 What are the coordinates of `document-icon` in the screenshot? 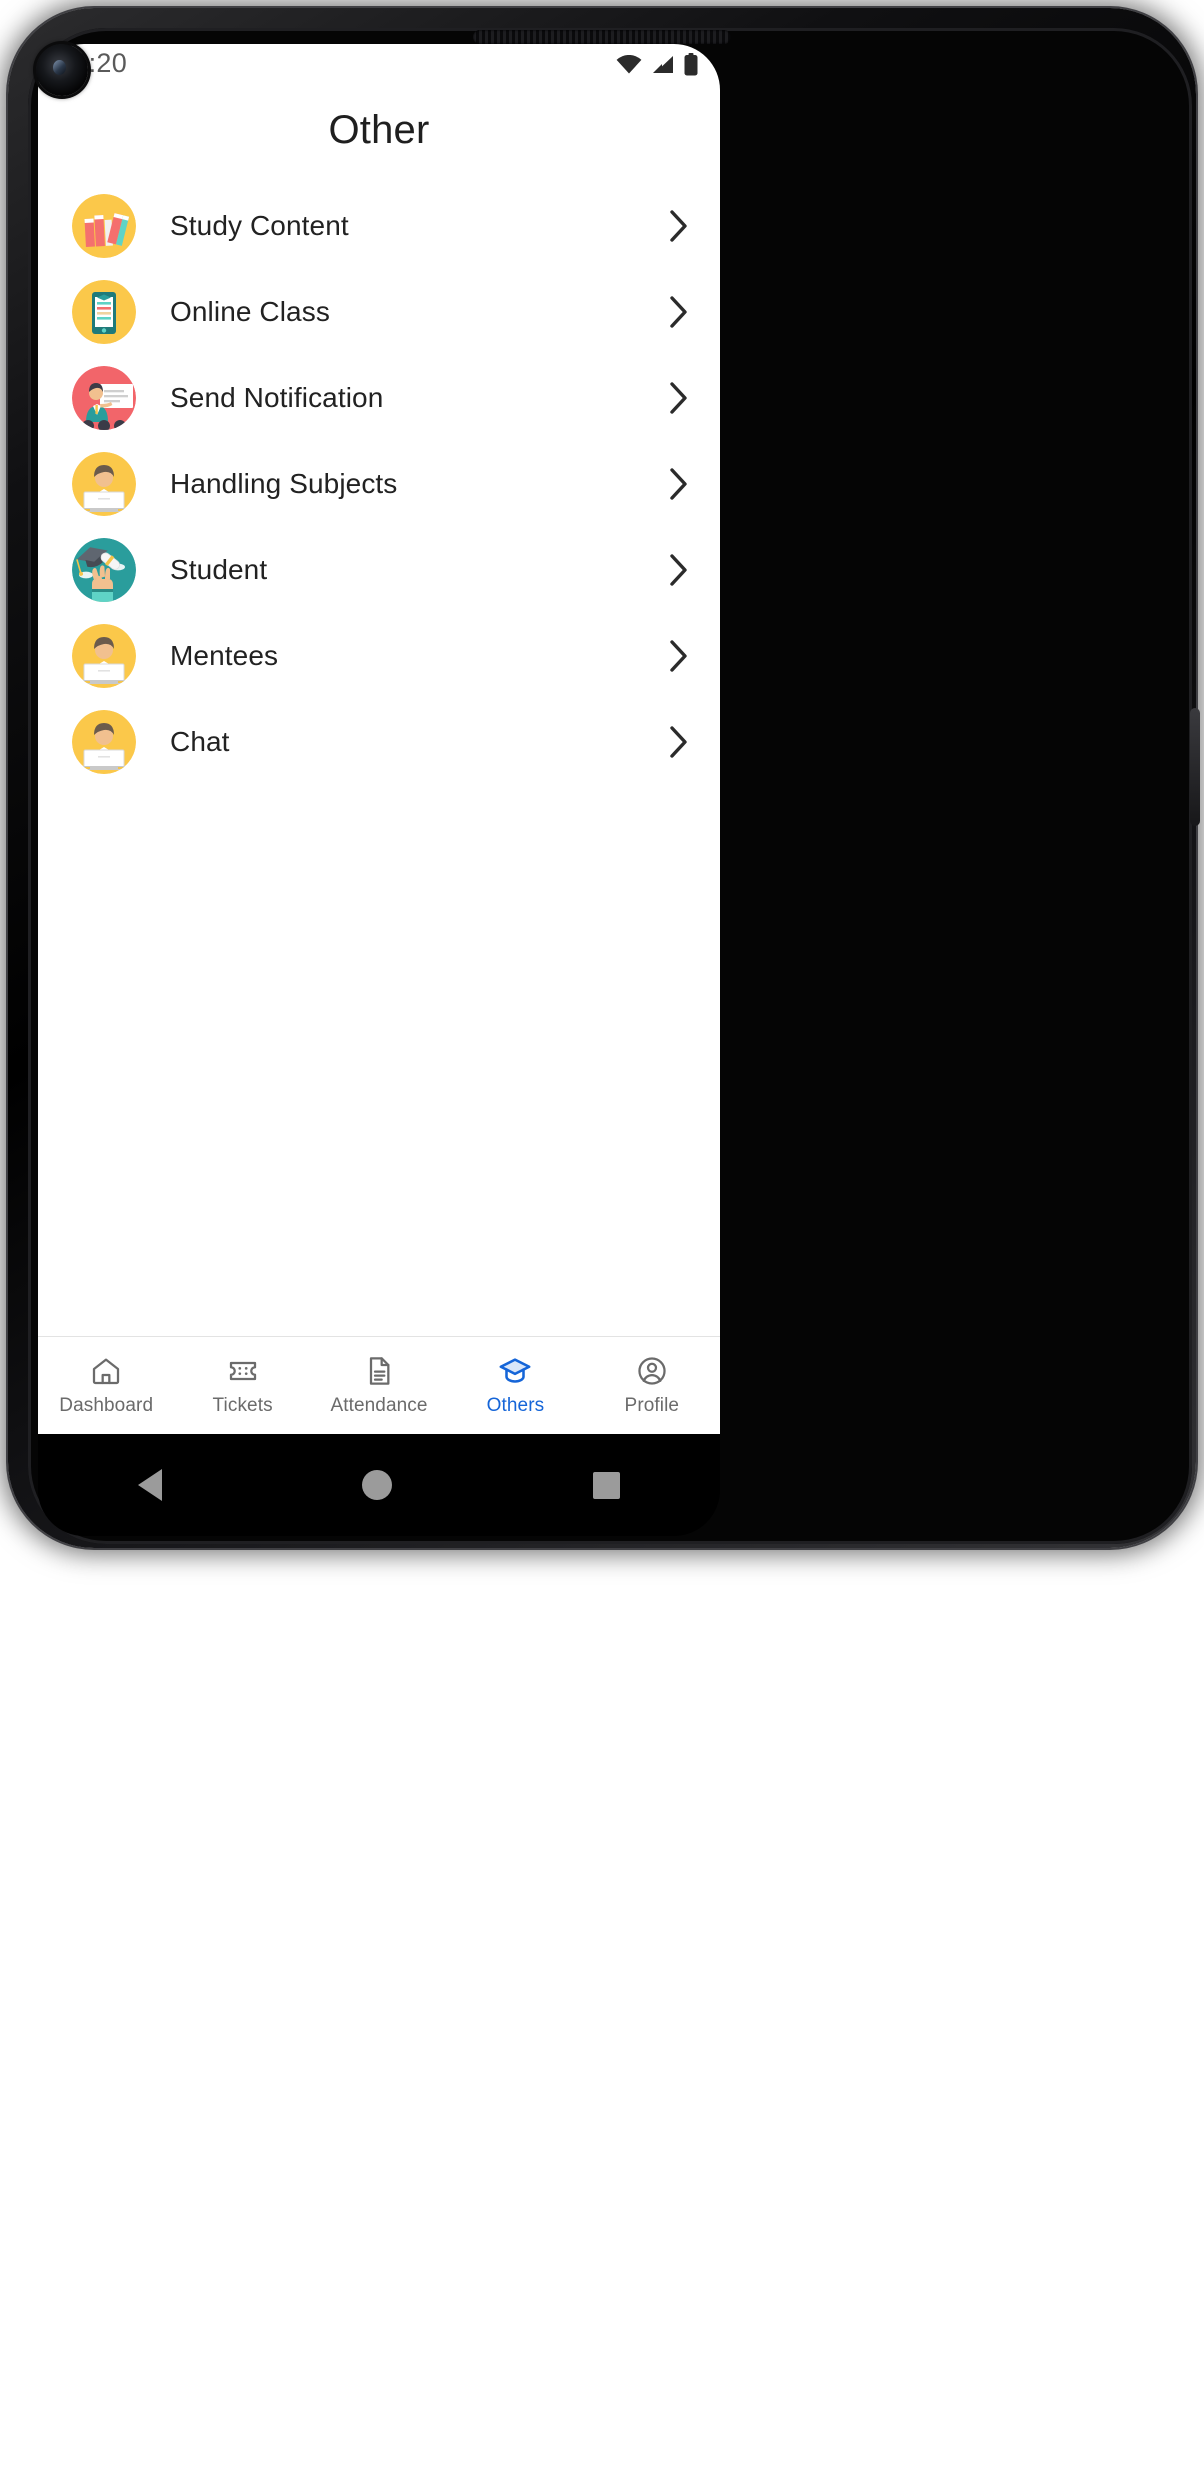 It's located at (379, 1371).